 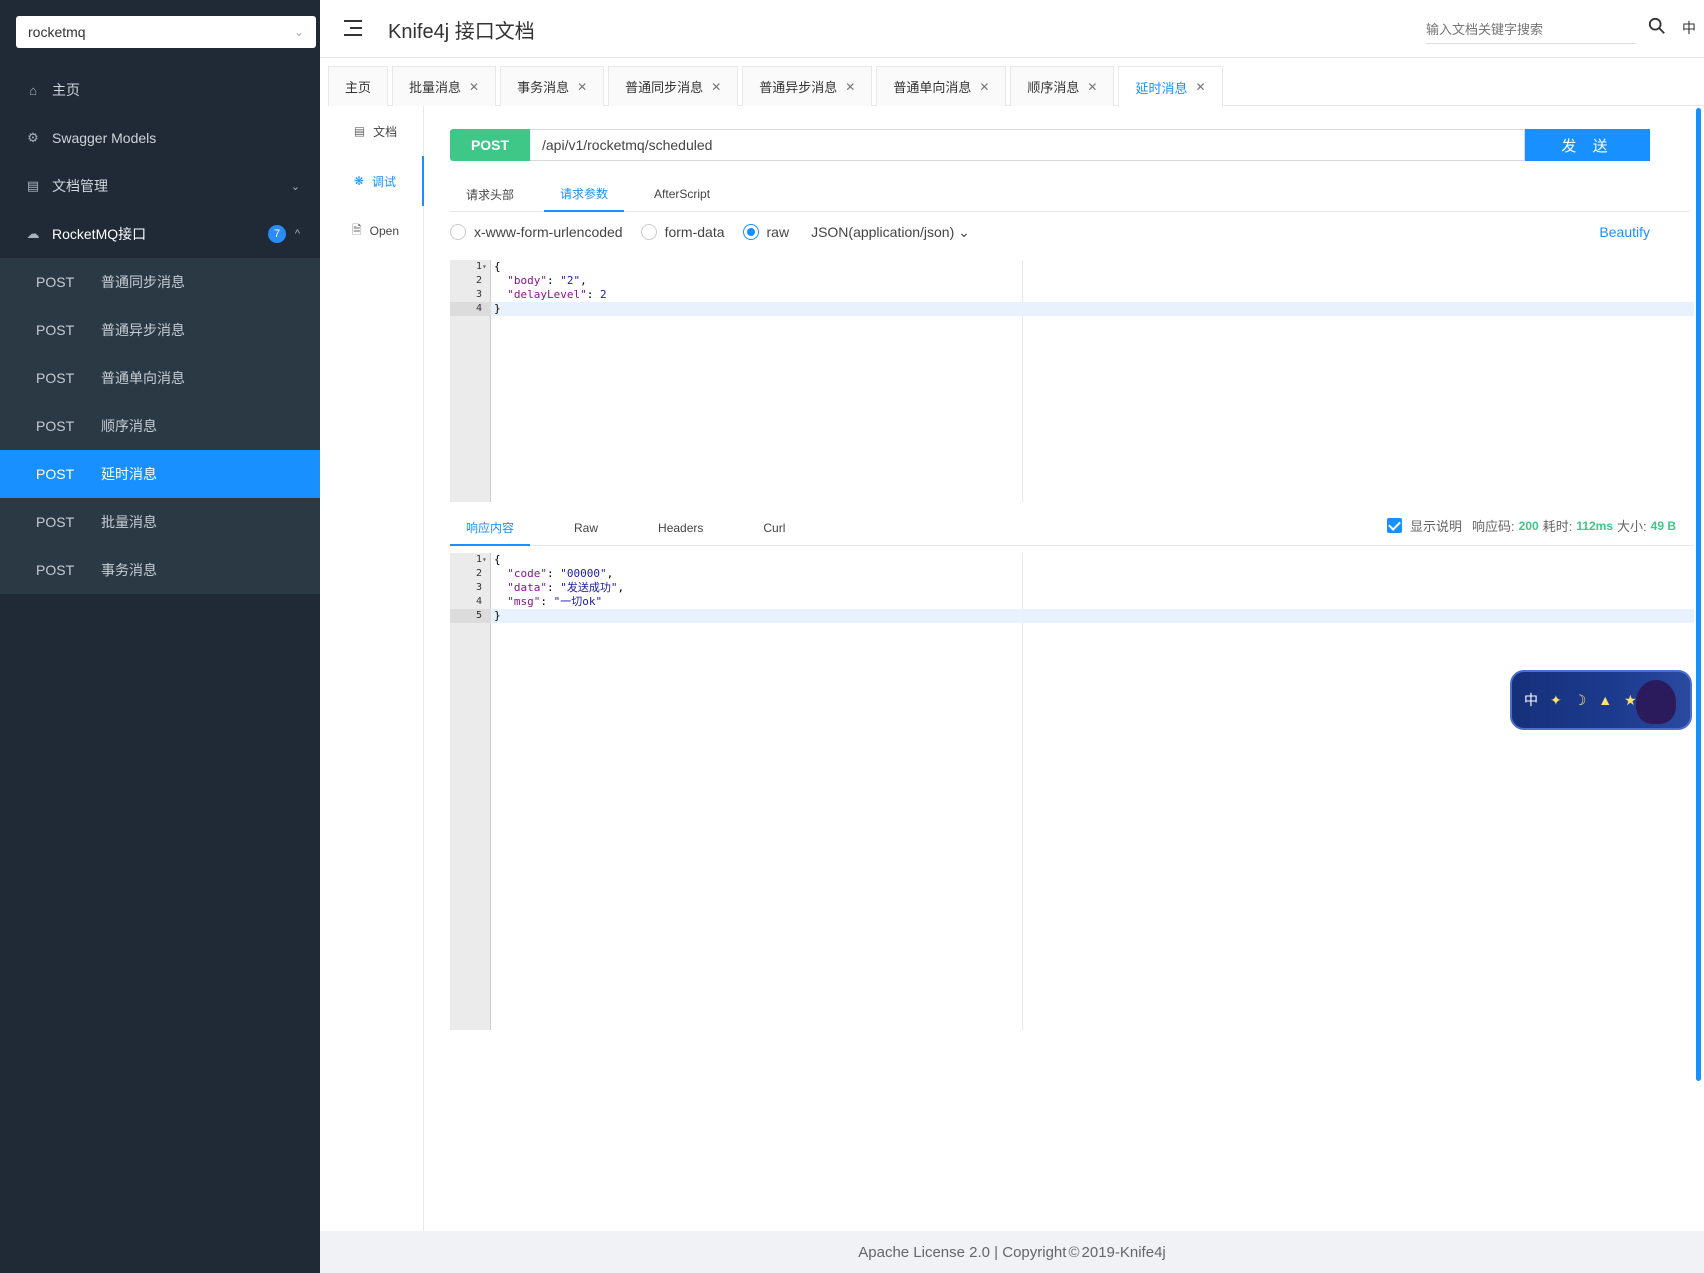 What do you see at coordinates (166, 32) in the screenshot?
I see `group-select: rocketmq ⌄` at bounding box center [166, 32].